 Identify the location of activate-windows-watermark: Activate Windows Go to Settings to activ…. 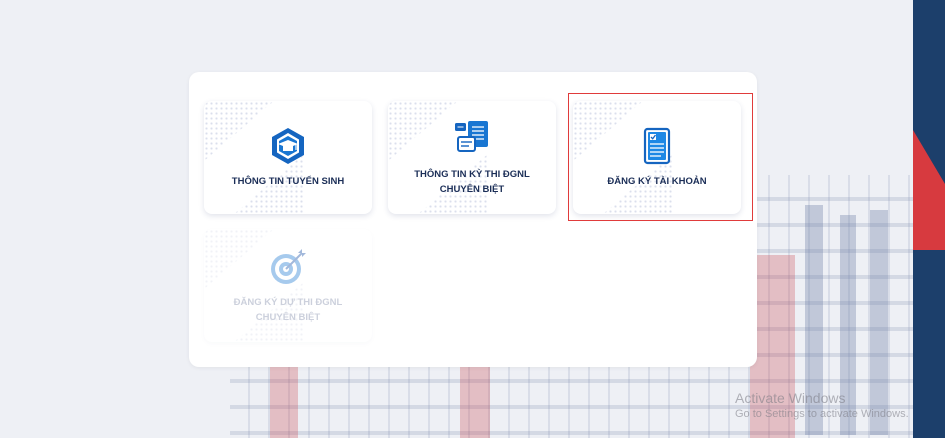
(822, 405).